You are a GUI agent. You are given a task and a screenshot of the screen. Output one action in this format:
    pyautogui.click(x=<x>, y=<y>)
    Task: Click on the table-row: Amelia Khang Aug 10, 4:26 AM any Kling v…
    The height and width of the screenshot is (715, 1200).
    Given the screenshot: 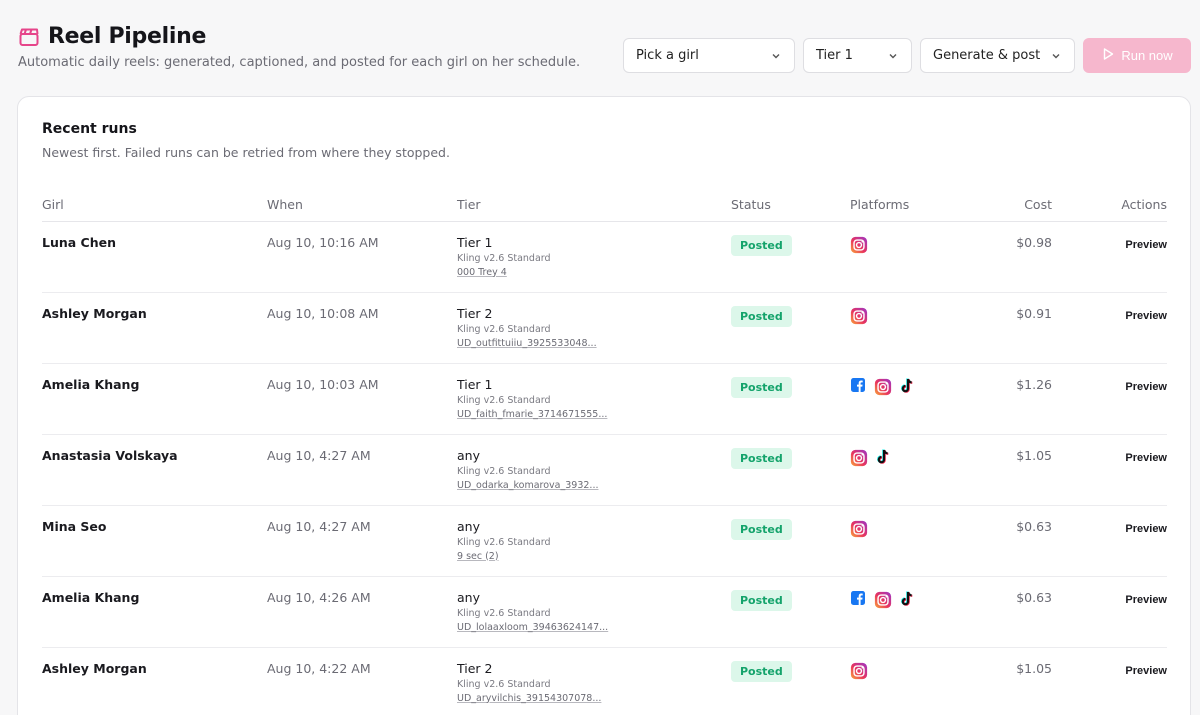 What is the action you would take?
    pyautogui.click(x=604, y=612)
    